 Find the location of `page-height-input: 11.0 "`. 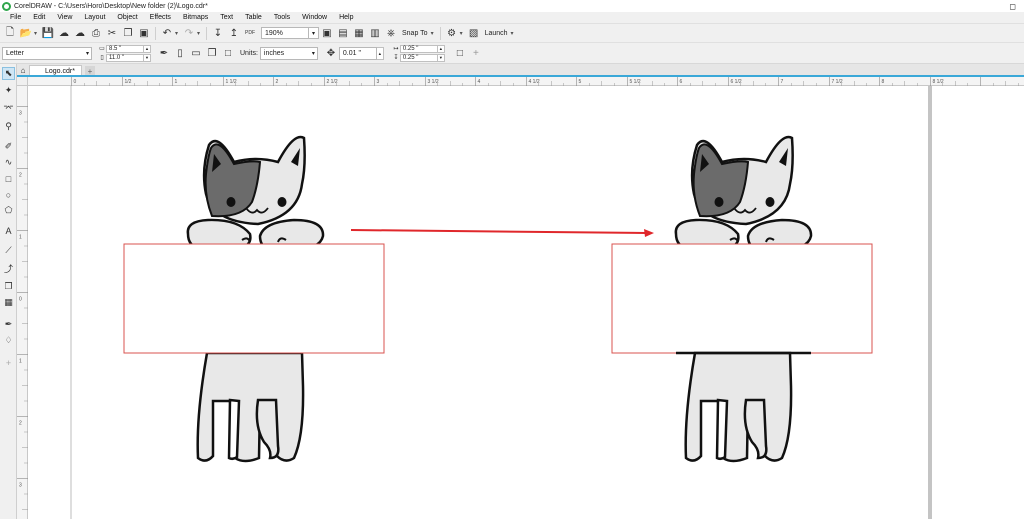

page-height-input: 11.0 " is located at coordinates (125, 57).